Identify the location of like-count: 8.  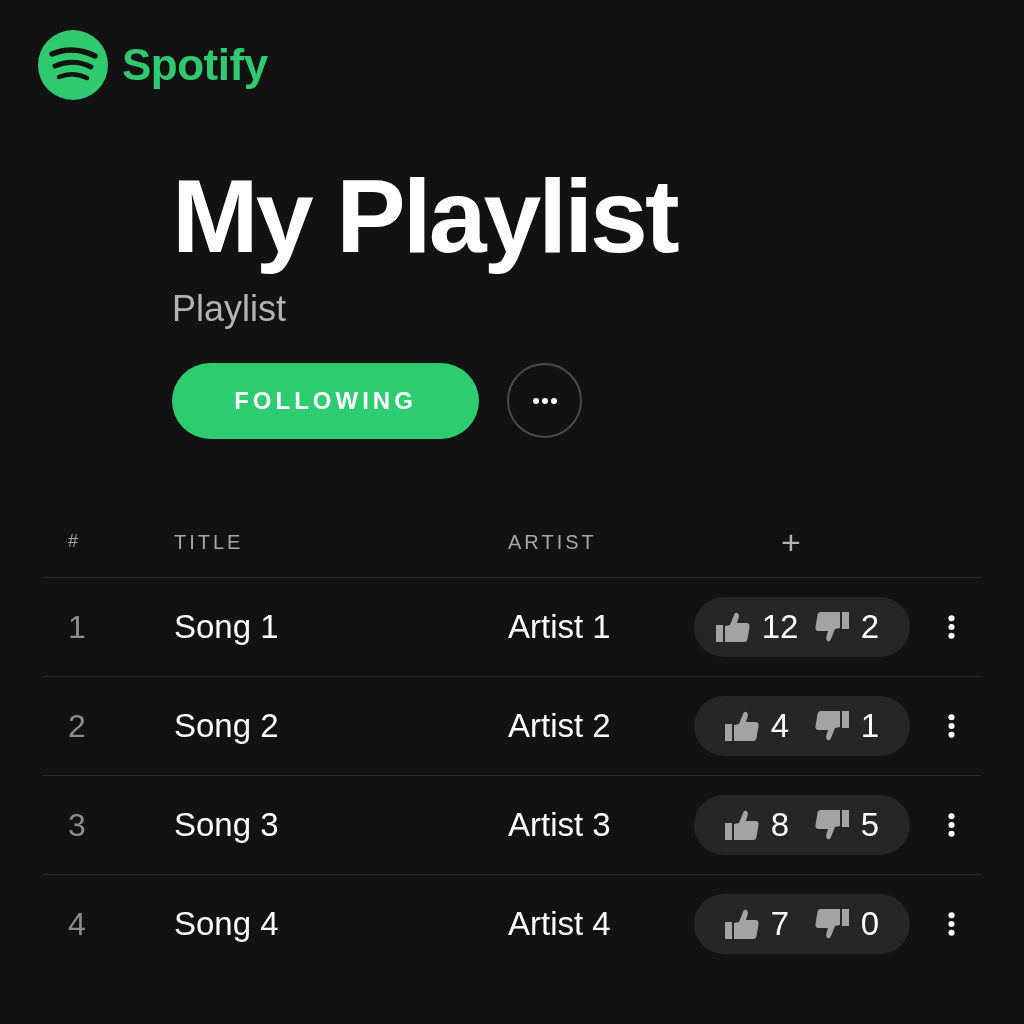
(780, 825).